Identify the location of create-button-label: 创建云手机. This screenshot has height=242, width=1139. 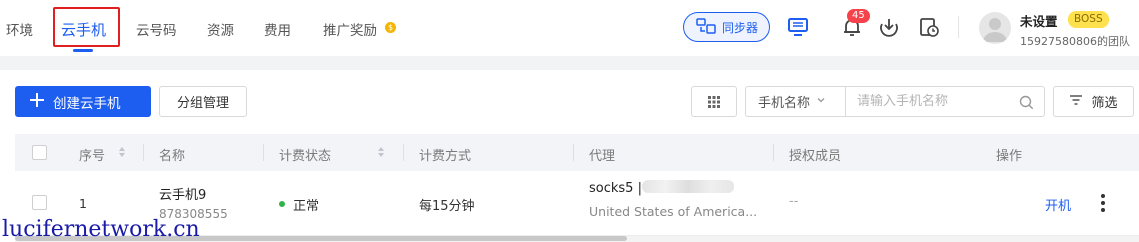
(87, 103).